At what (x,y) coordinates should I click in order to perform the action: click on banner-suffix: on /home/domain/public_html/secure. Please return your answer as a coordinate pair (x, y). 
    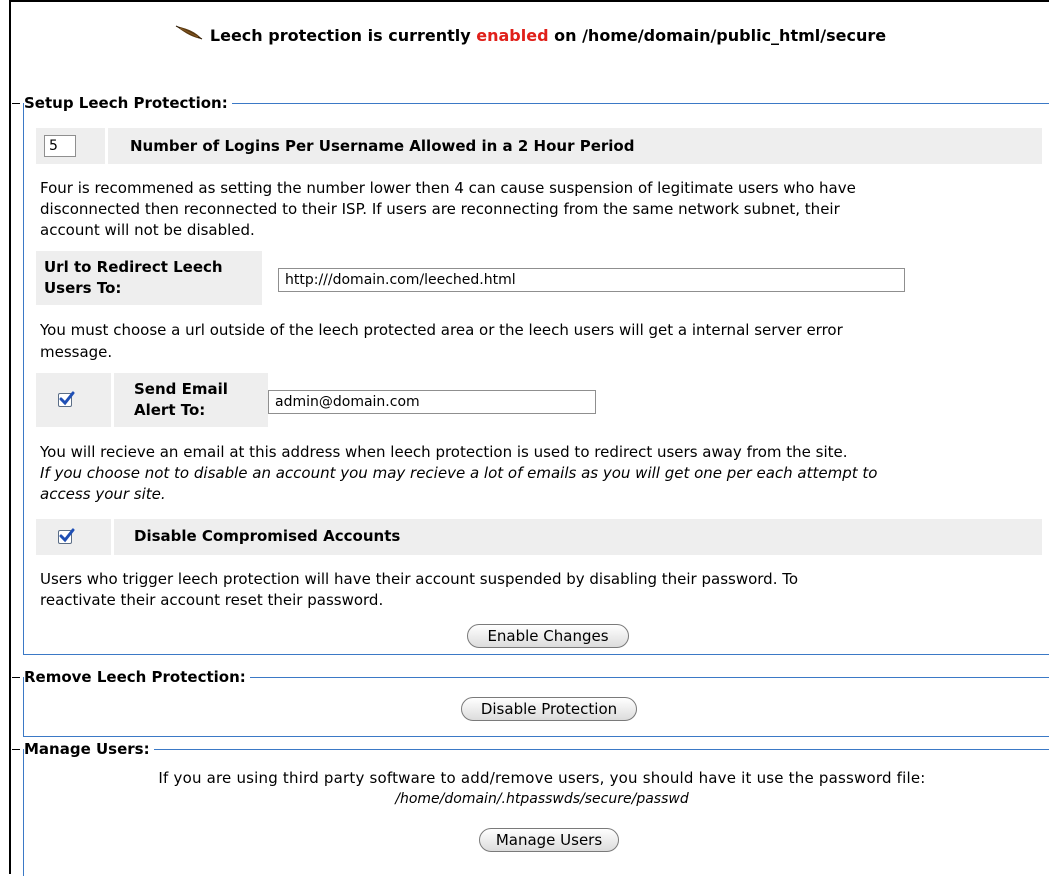
    Looking at the image, I should click on (720, 35).